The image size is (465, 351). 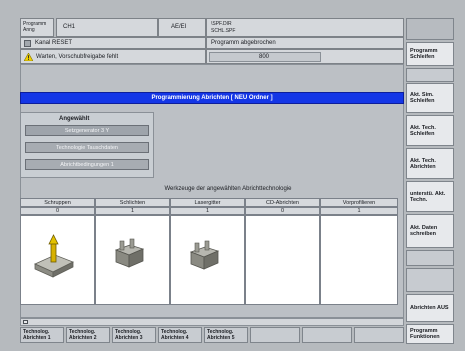 What do you see at coordinates (87, 164) in the screenshot?
I see `dressing-condition-button: Abrichtbedingungen 1` at bounding box center [87, 164].